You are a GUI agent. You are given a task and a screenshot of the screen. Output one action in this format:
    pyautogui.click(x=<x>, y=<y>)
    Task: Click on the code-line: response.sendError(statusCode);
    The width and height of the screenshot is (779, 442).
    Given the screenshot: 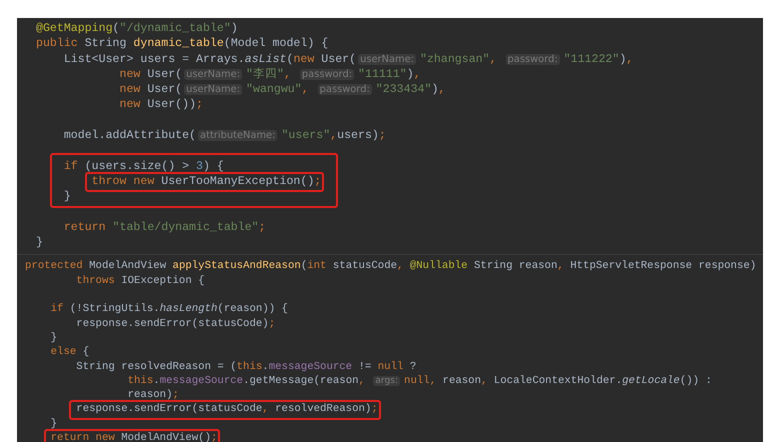 What is the action you would take?
    pyautogui.click(x=176, y=324)
    